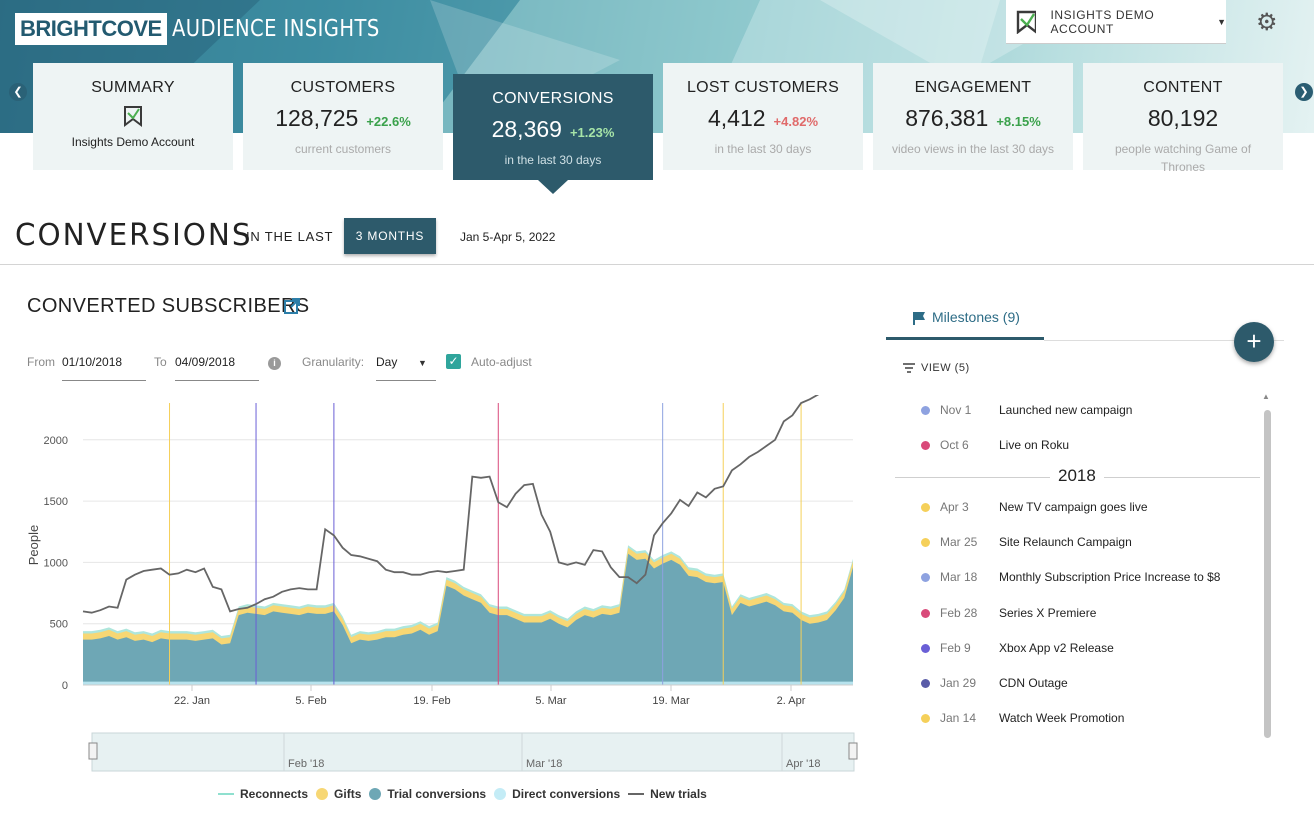 The image size is (1314, 814). What do you see at coordinates (1034, 445) in the screenshot?
I see `milestone-name: Live on Roku` at bounding box center [1034, 445].